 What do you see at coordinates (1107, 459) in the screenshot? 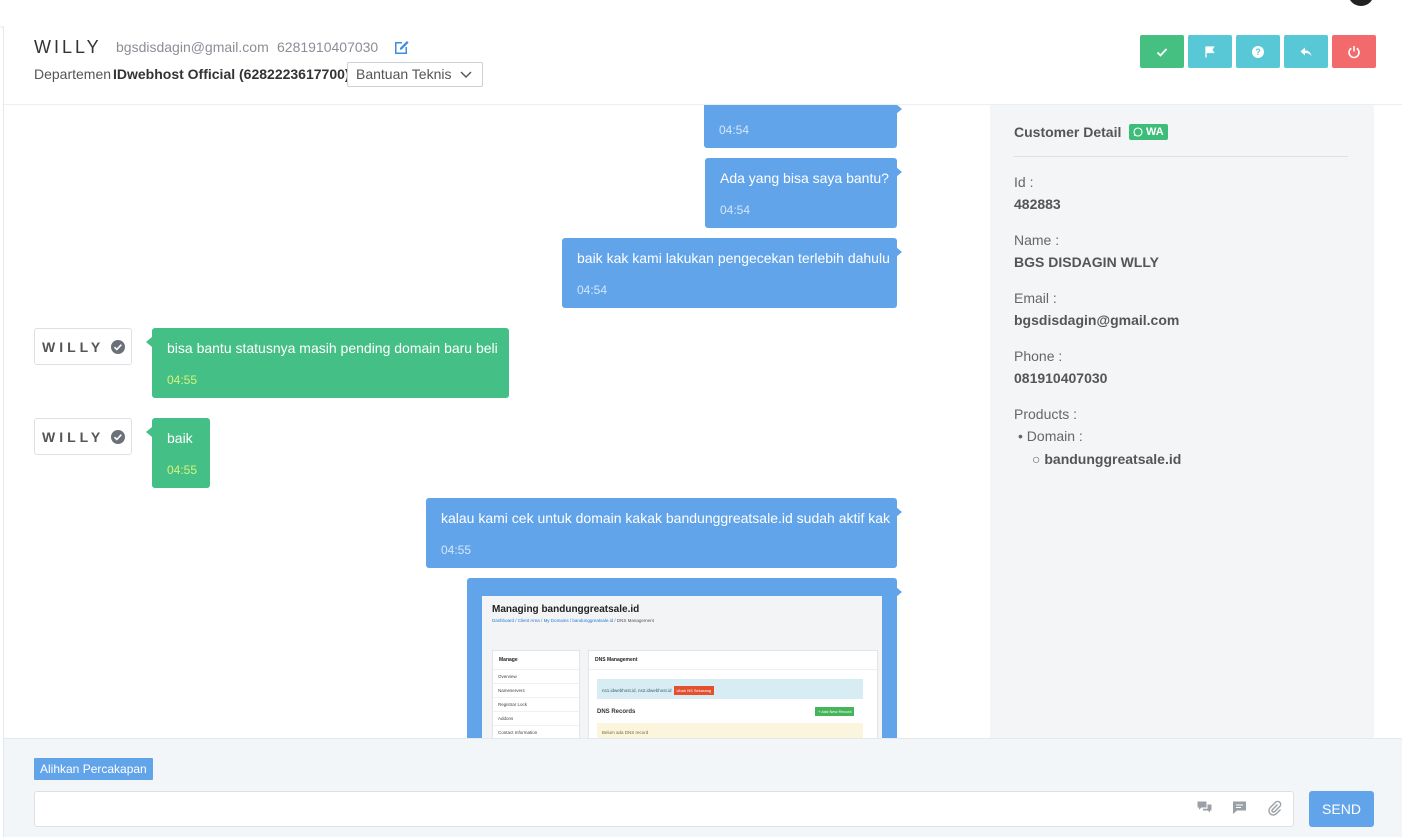
I see `product-name-item: ○ bandunggreatsale.id` at bounding box center [1107, 459].